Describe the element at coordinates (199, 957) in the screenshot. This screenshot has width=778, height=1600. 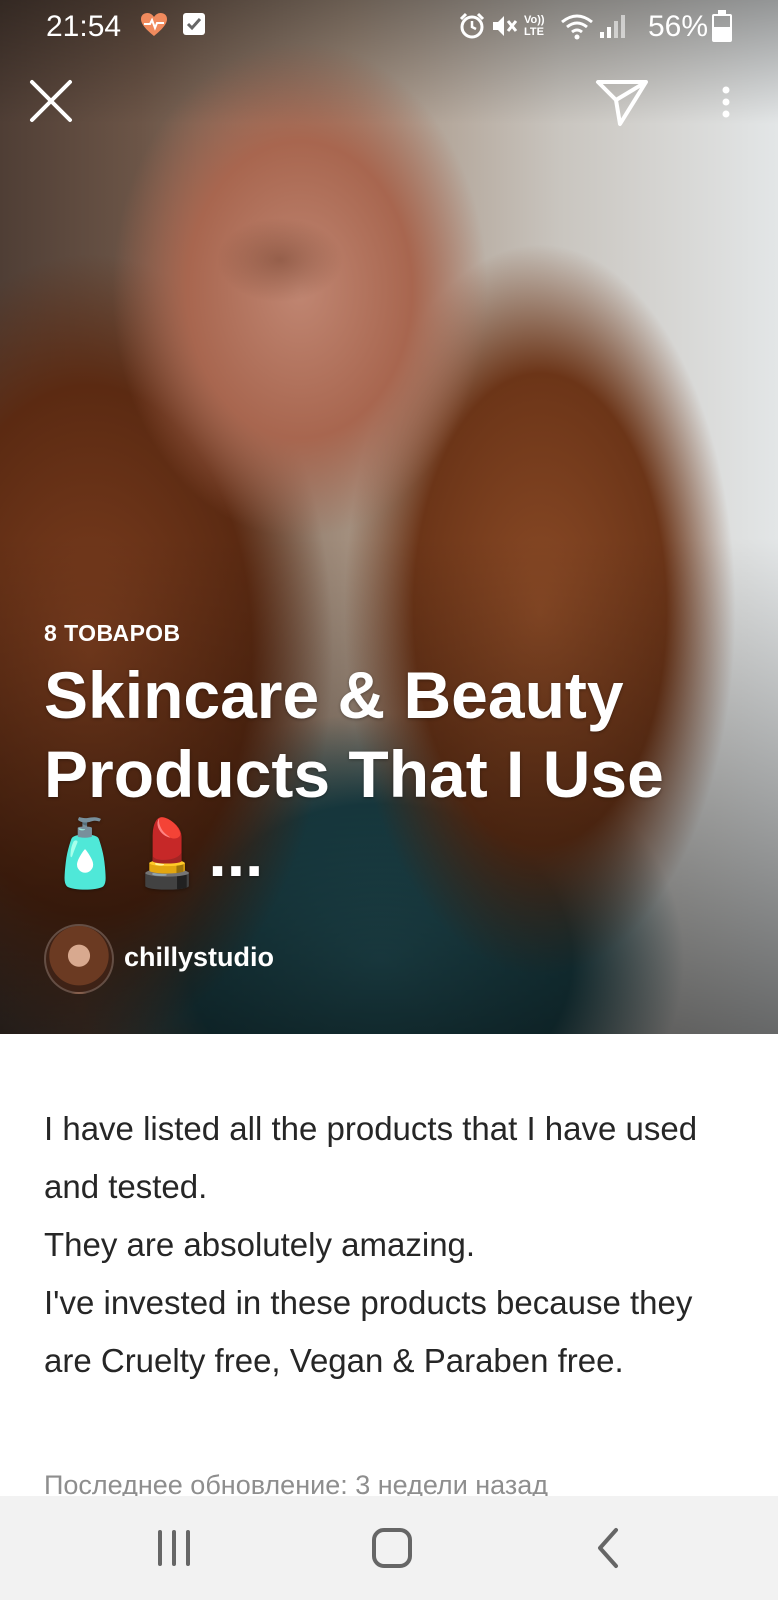
I see `author-username: chillystudio` at that location.